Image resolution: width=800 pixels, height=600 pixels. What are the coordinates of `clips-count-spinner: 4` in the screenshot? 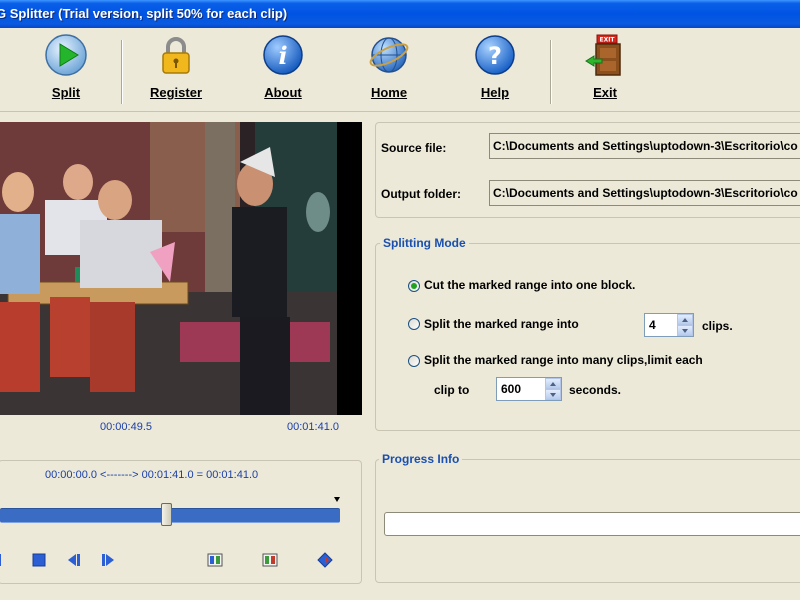 It's located at (669, 325).